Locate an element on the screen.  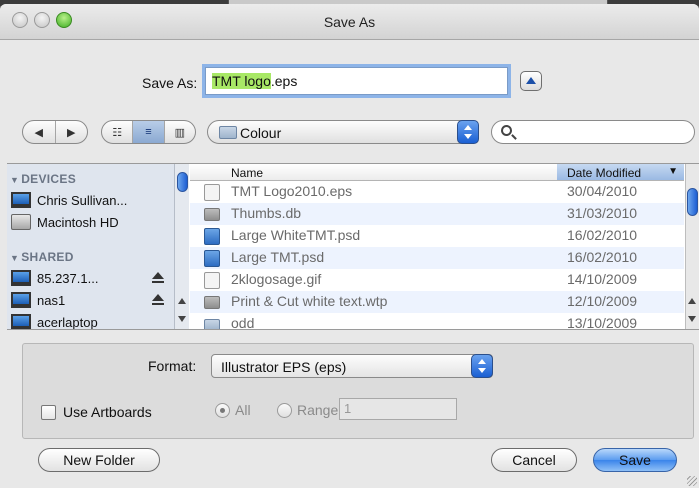
column-header-date-modified: Date Modified ▼ is located at coordinates (620, 172).